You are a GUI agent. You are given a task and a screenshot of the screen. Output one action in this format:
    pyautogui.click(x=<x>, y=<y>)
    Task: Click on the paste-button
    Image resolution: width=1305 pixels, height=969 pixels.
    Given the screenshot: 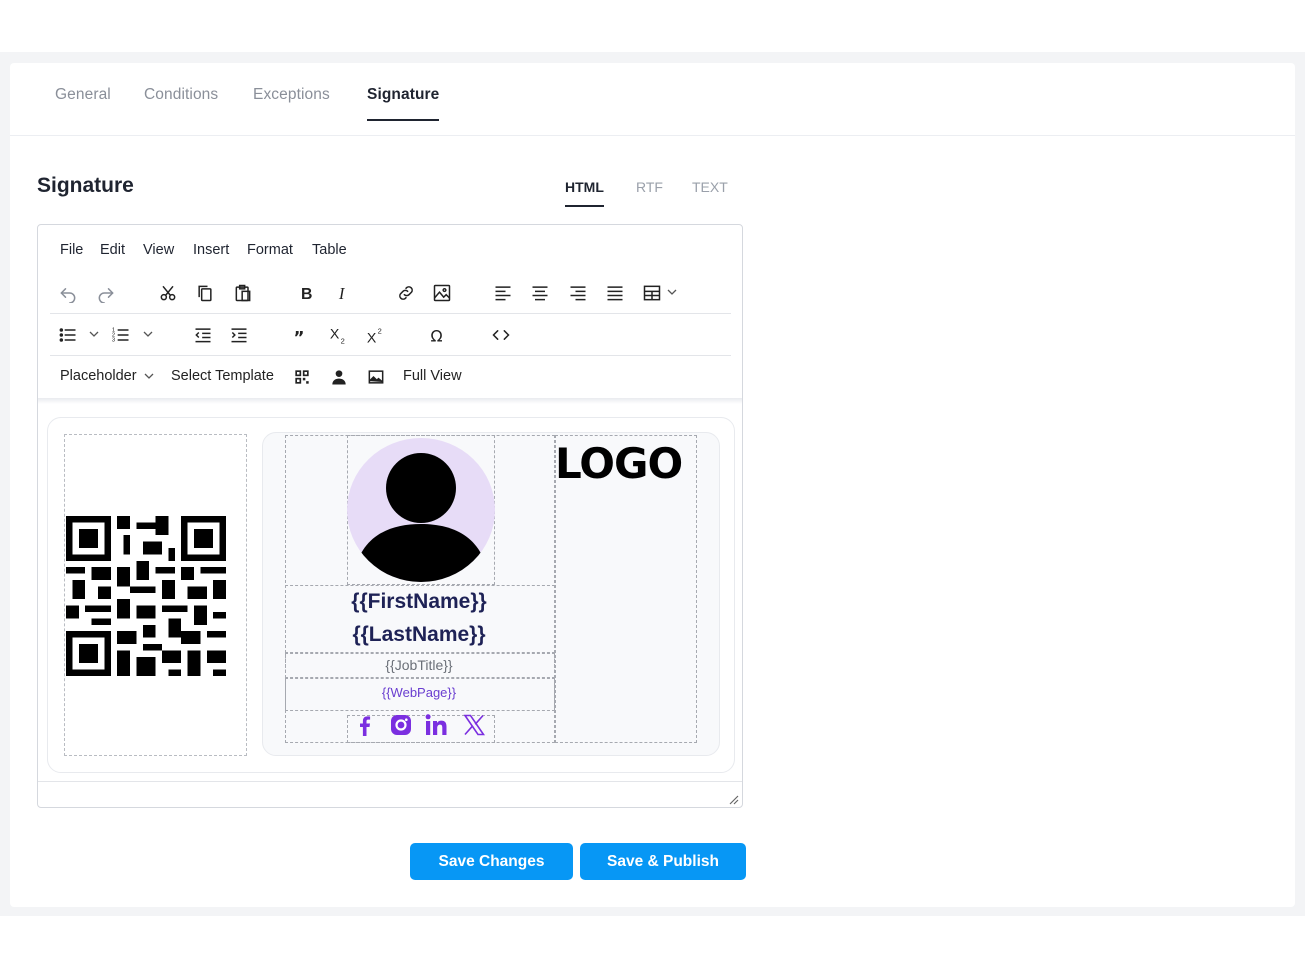 What is the action you would take?
    pyautogui.click(x=243, y=293)
    